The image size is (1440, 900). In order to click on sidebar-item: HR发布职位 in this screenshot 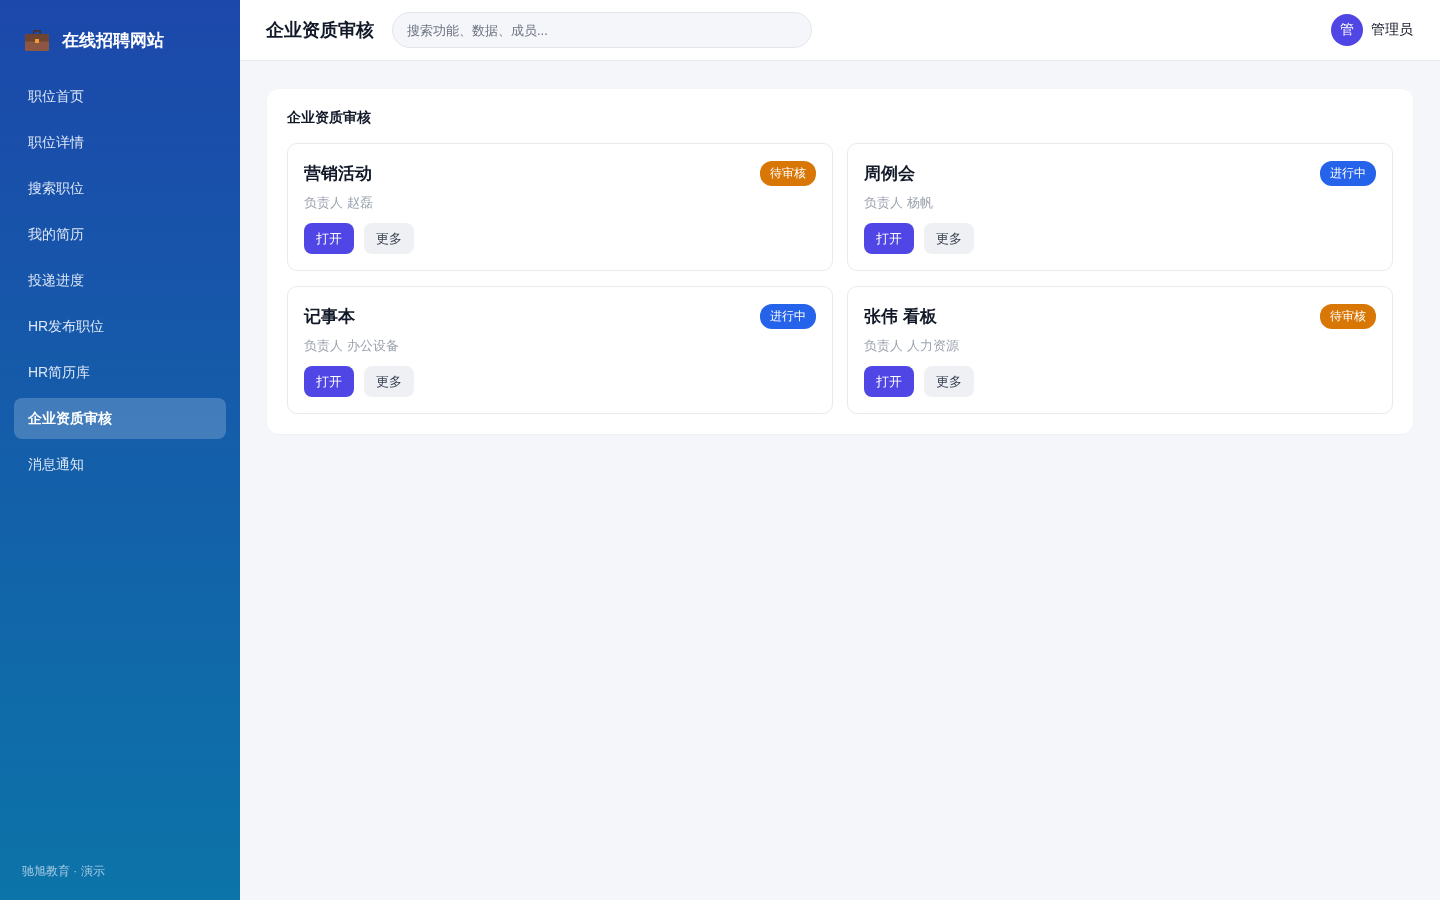, I will do `click(120, 326)`.